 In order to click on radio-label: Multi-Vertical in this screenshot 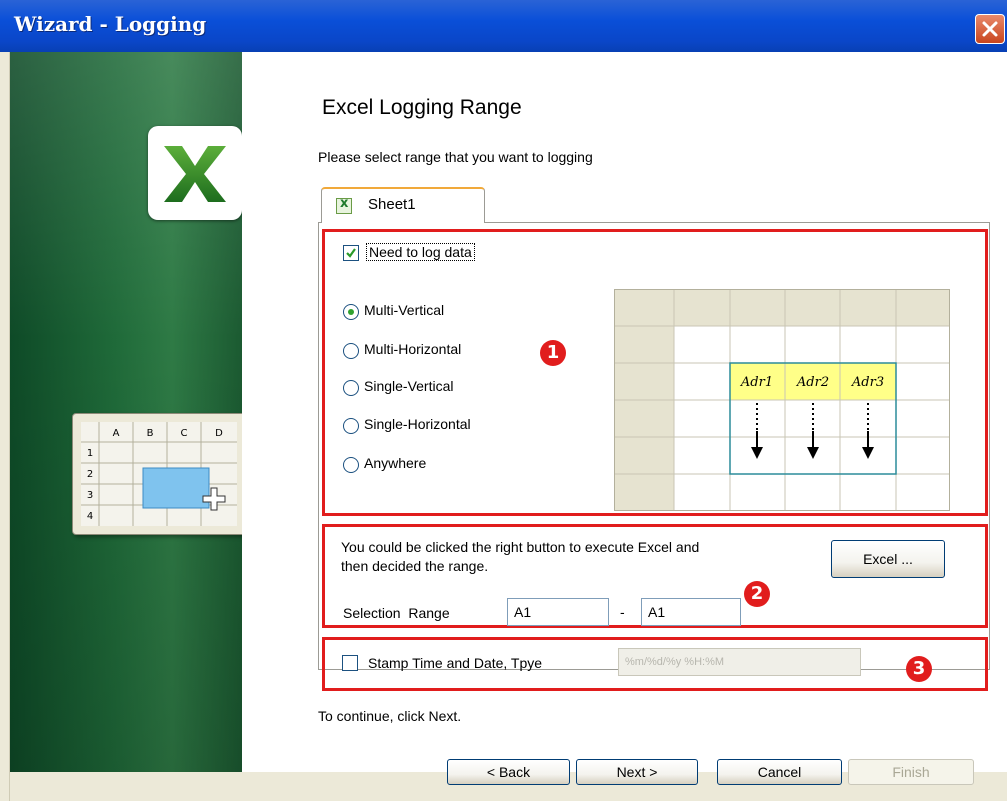, I will do `click(404, 310)`.